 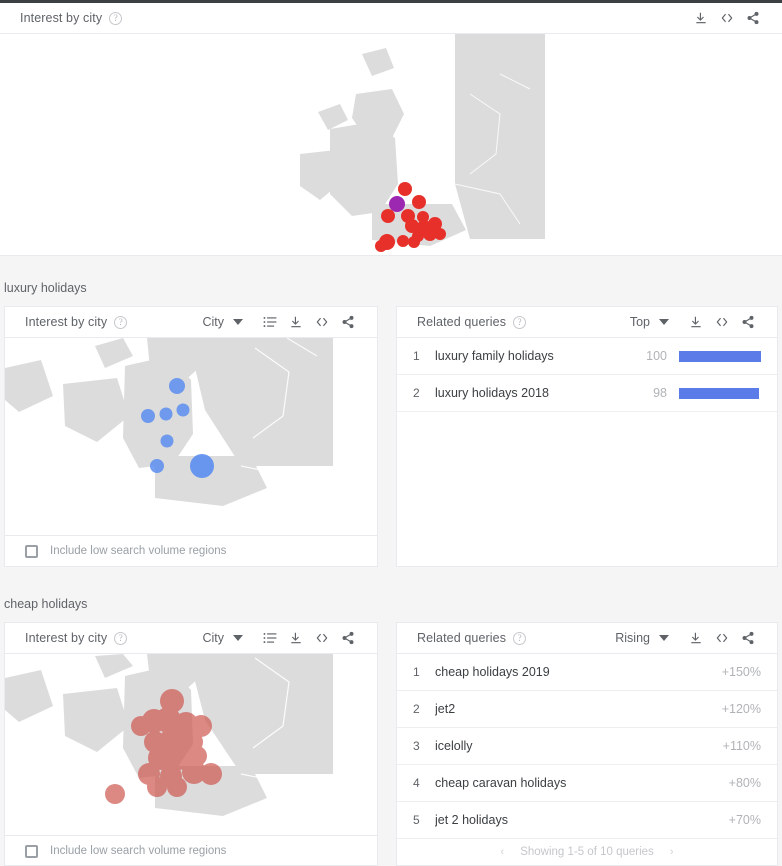 I want to click on queries-pagination: ‹ Showing 1-5 of 10 queries ›, so click(x=587, y=852).